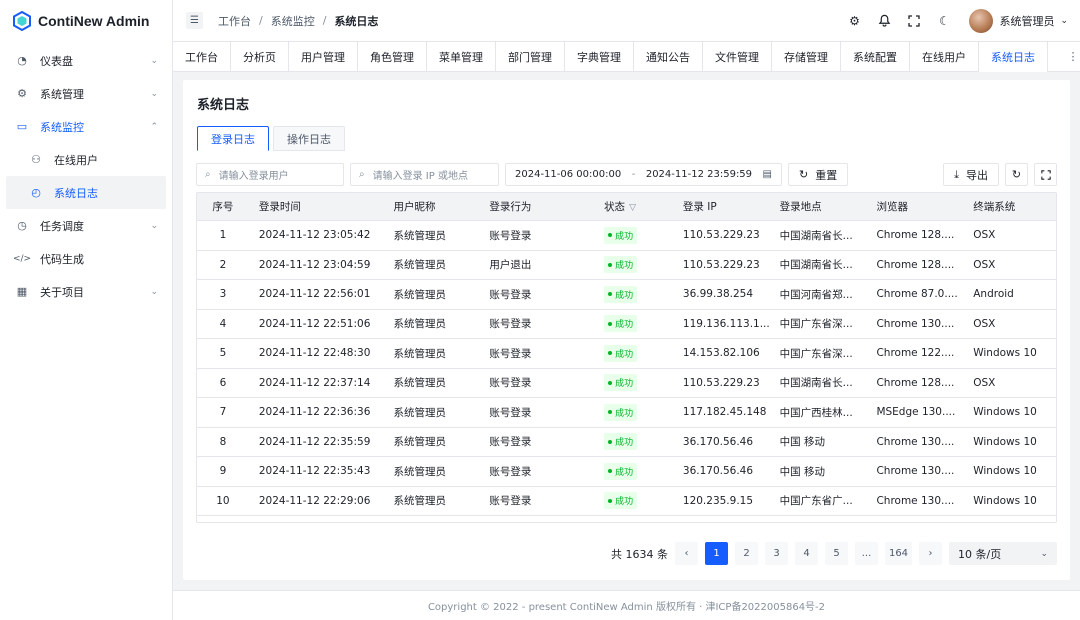 This screenshot has width=1080, height=620. I want to click on pagination: 共 1634 条 ‹ 1 2 3 4 5 ... 164 › 10 条/页 ⌄, so click(834, 553).